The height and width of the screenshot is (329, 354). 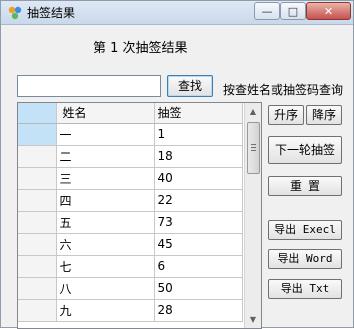 I want to click on table-row: 四 22, so click(x=130, y=200).